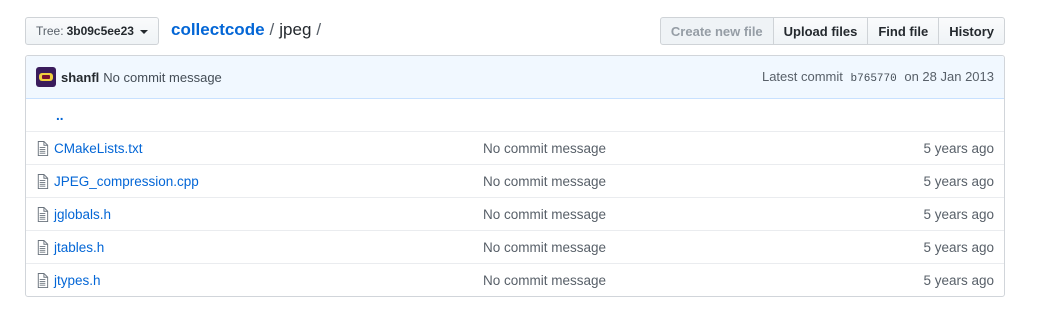 This screenshot has height=319, width=1055. Describe the element at coordinates (716, 31) in the screenshot. I see `create-new-file-button: Create new file` at that location.